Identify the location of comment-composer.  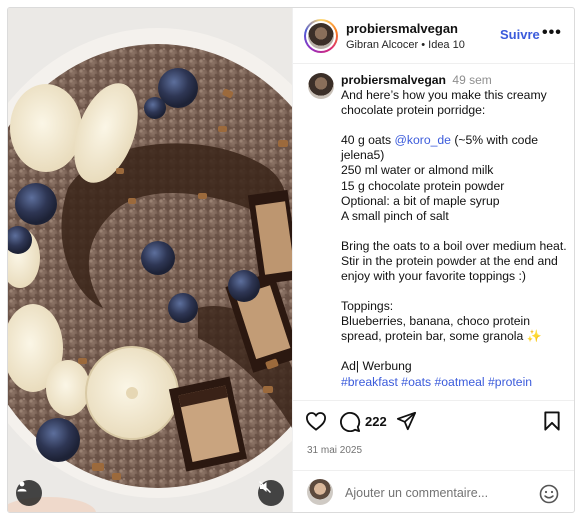
(433, 491).